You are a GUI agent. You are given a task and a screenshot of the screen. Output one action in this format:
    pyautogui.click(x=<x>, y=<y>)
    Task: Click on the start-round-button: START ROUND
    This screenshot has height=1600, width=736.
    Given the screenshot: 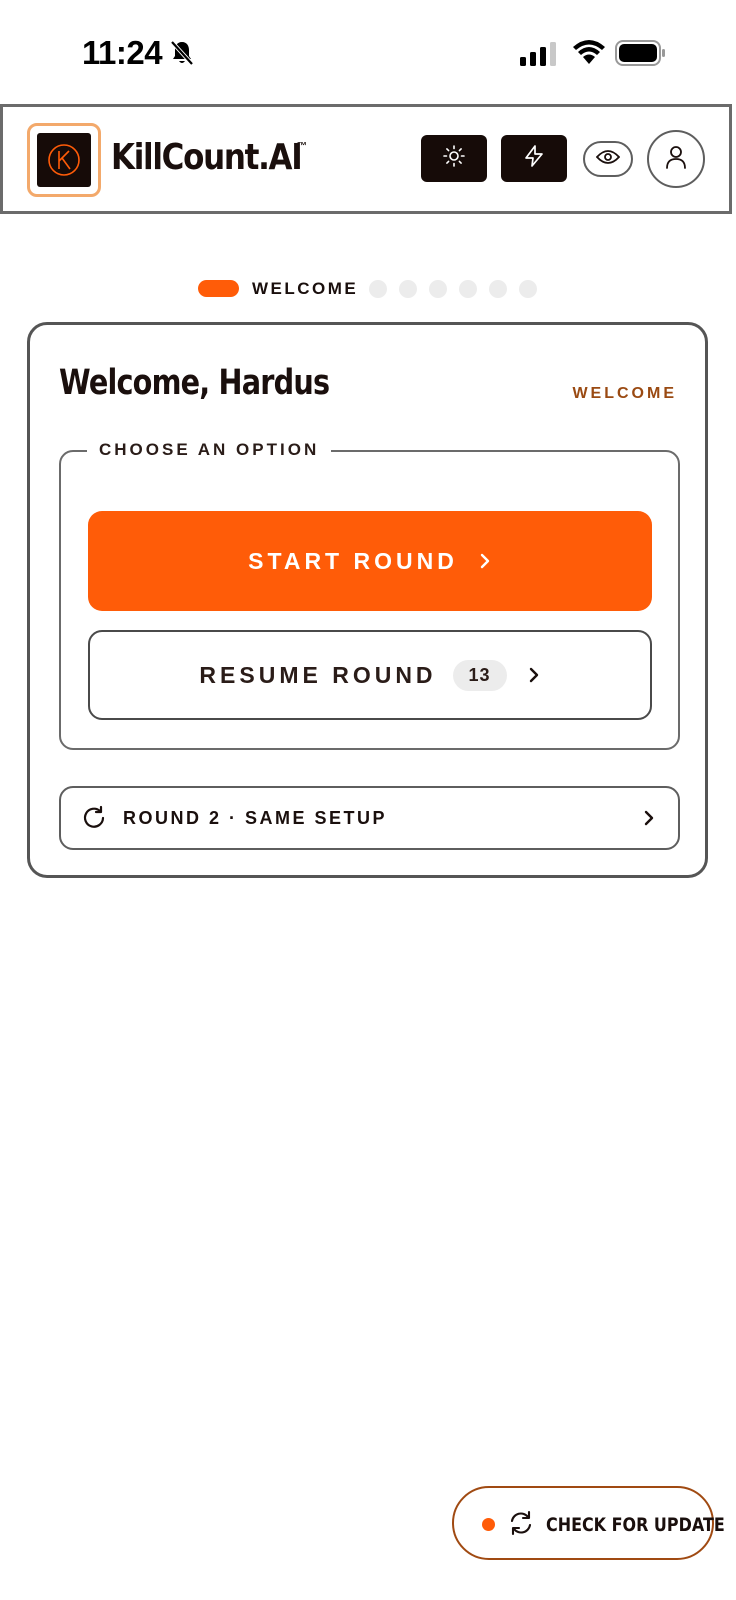 What is the action you would take?
    pyautogui.click(x=370, y=561)
    